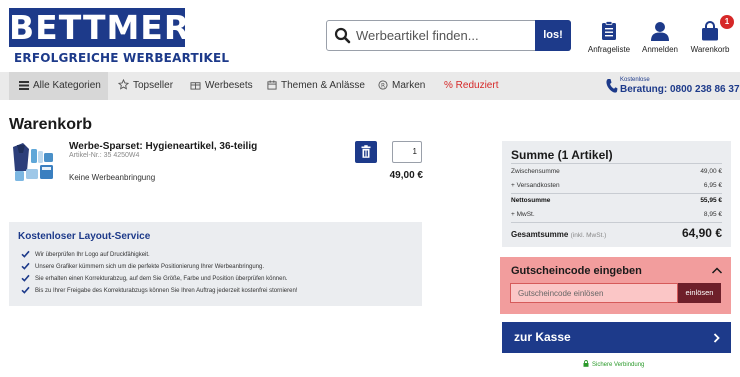 This screenshot has height=377, width=740. What do you see at coordinates (711, 200) in the screenshot?
I see `summary-line-value: 55,95 €` at bounding box center [711, 200].